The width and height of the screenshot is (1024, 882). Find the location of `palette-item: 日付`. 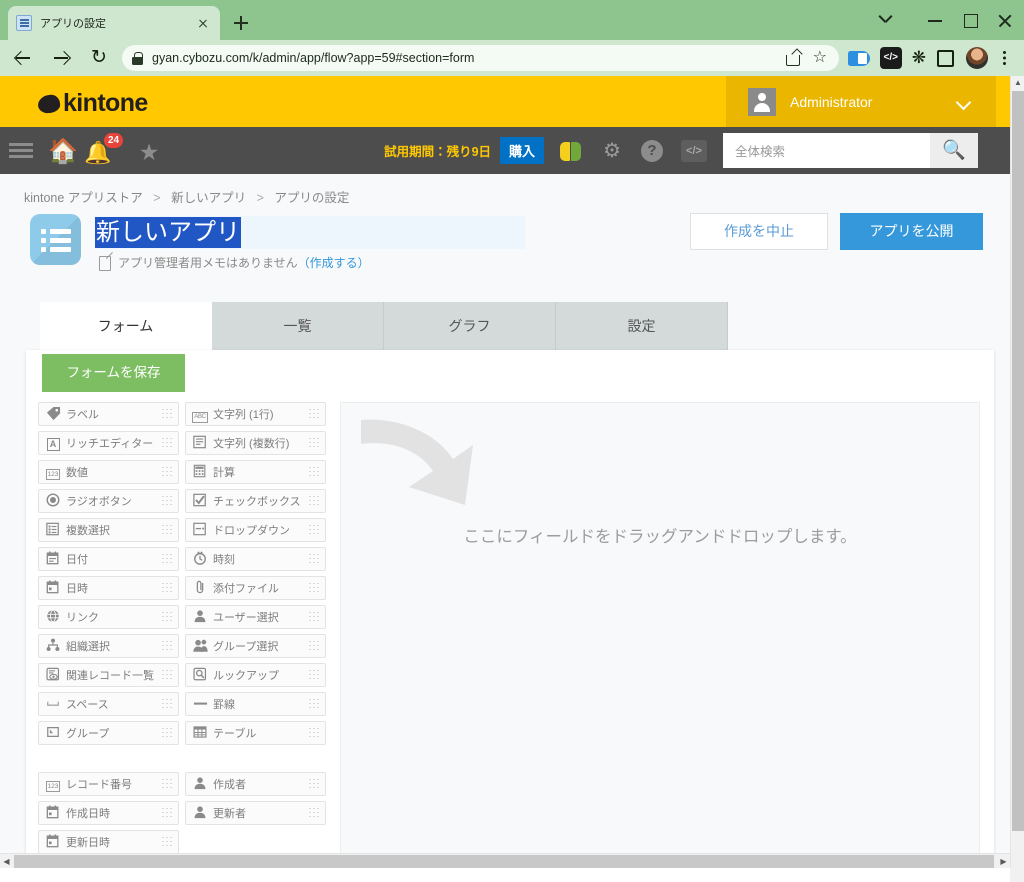

palette-item: 日付 is located at coordinates (108, 559).